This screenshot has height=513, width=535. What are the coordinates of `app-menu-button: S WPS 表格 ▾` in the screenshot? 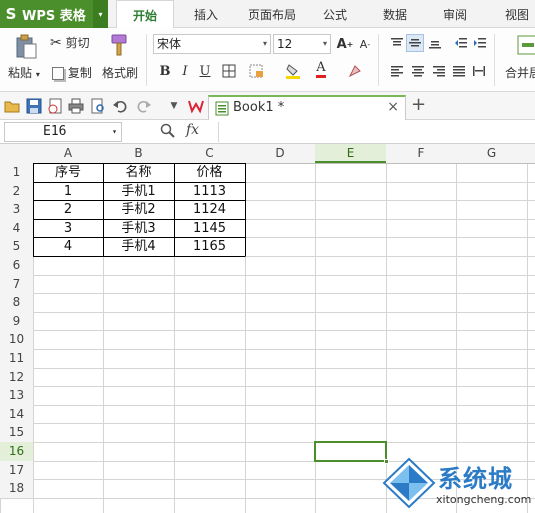 It's located at (54, 14).